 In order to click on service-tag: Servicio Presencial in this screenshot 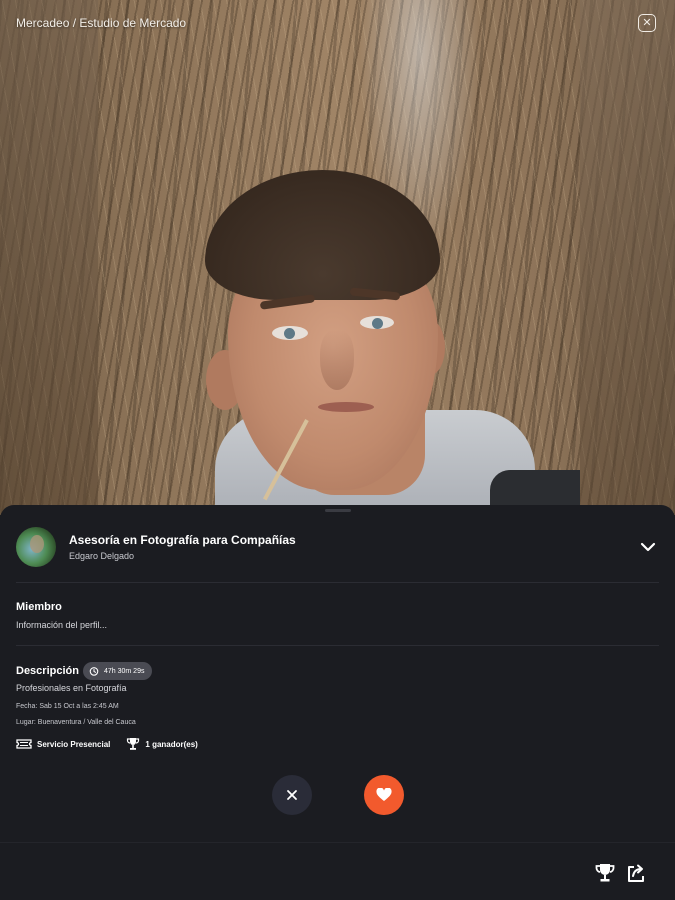, I will do `click(63, 744)`.